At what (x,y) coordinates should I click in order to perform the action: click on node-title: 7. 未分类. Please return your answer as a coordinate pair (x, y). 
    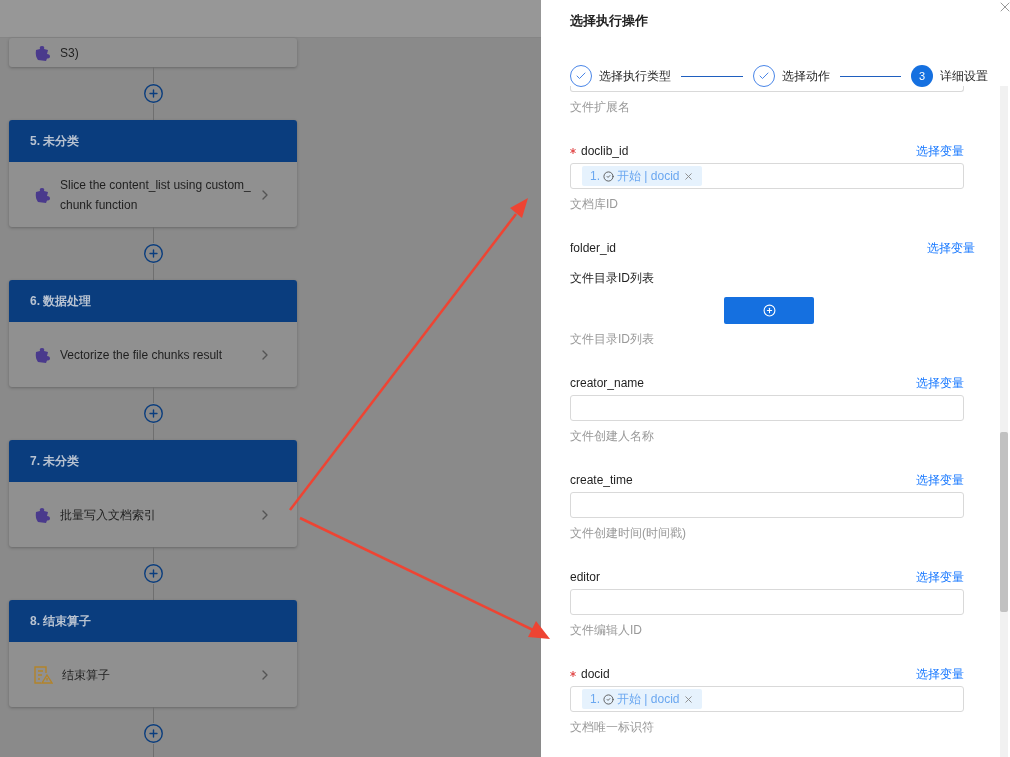
    Looking at the image, I should click on (55, 461).